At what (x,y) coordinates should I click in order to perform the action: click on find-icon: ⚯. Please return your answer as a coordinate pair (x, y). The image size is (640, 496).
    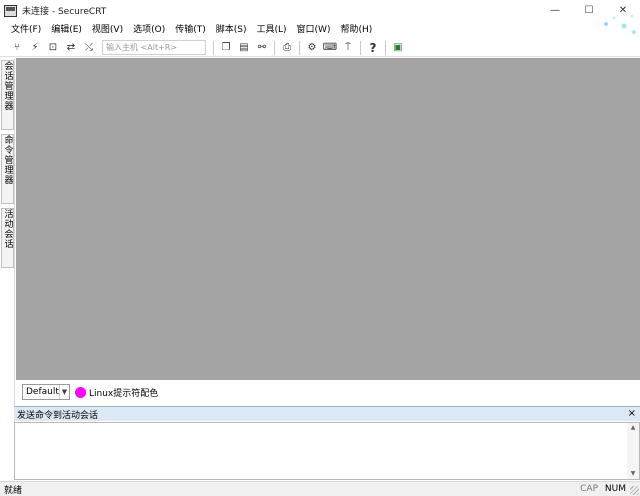
    Looking at the image, I should click on (262, 48).